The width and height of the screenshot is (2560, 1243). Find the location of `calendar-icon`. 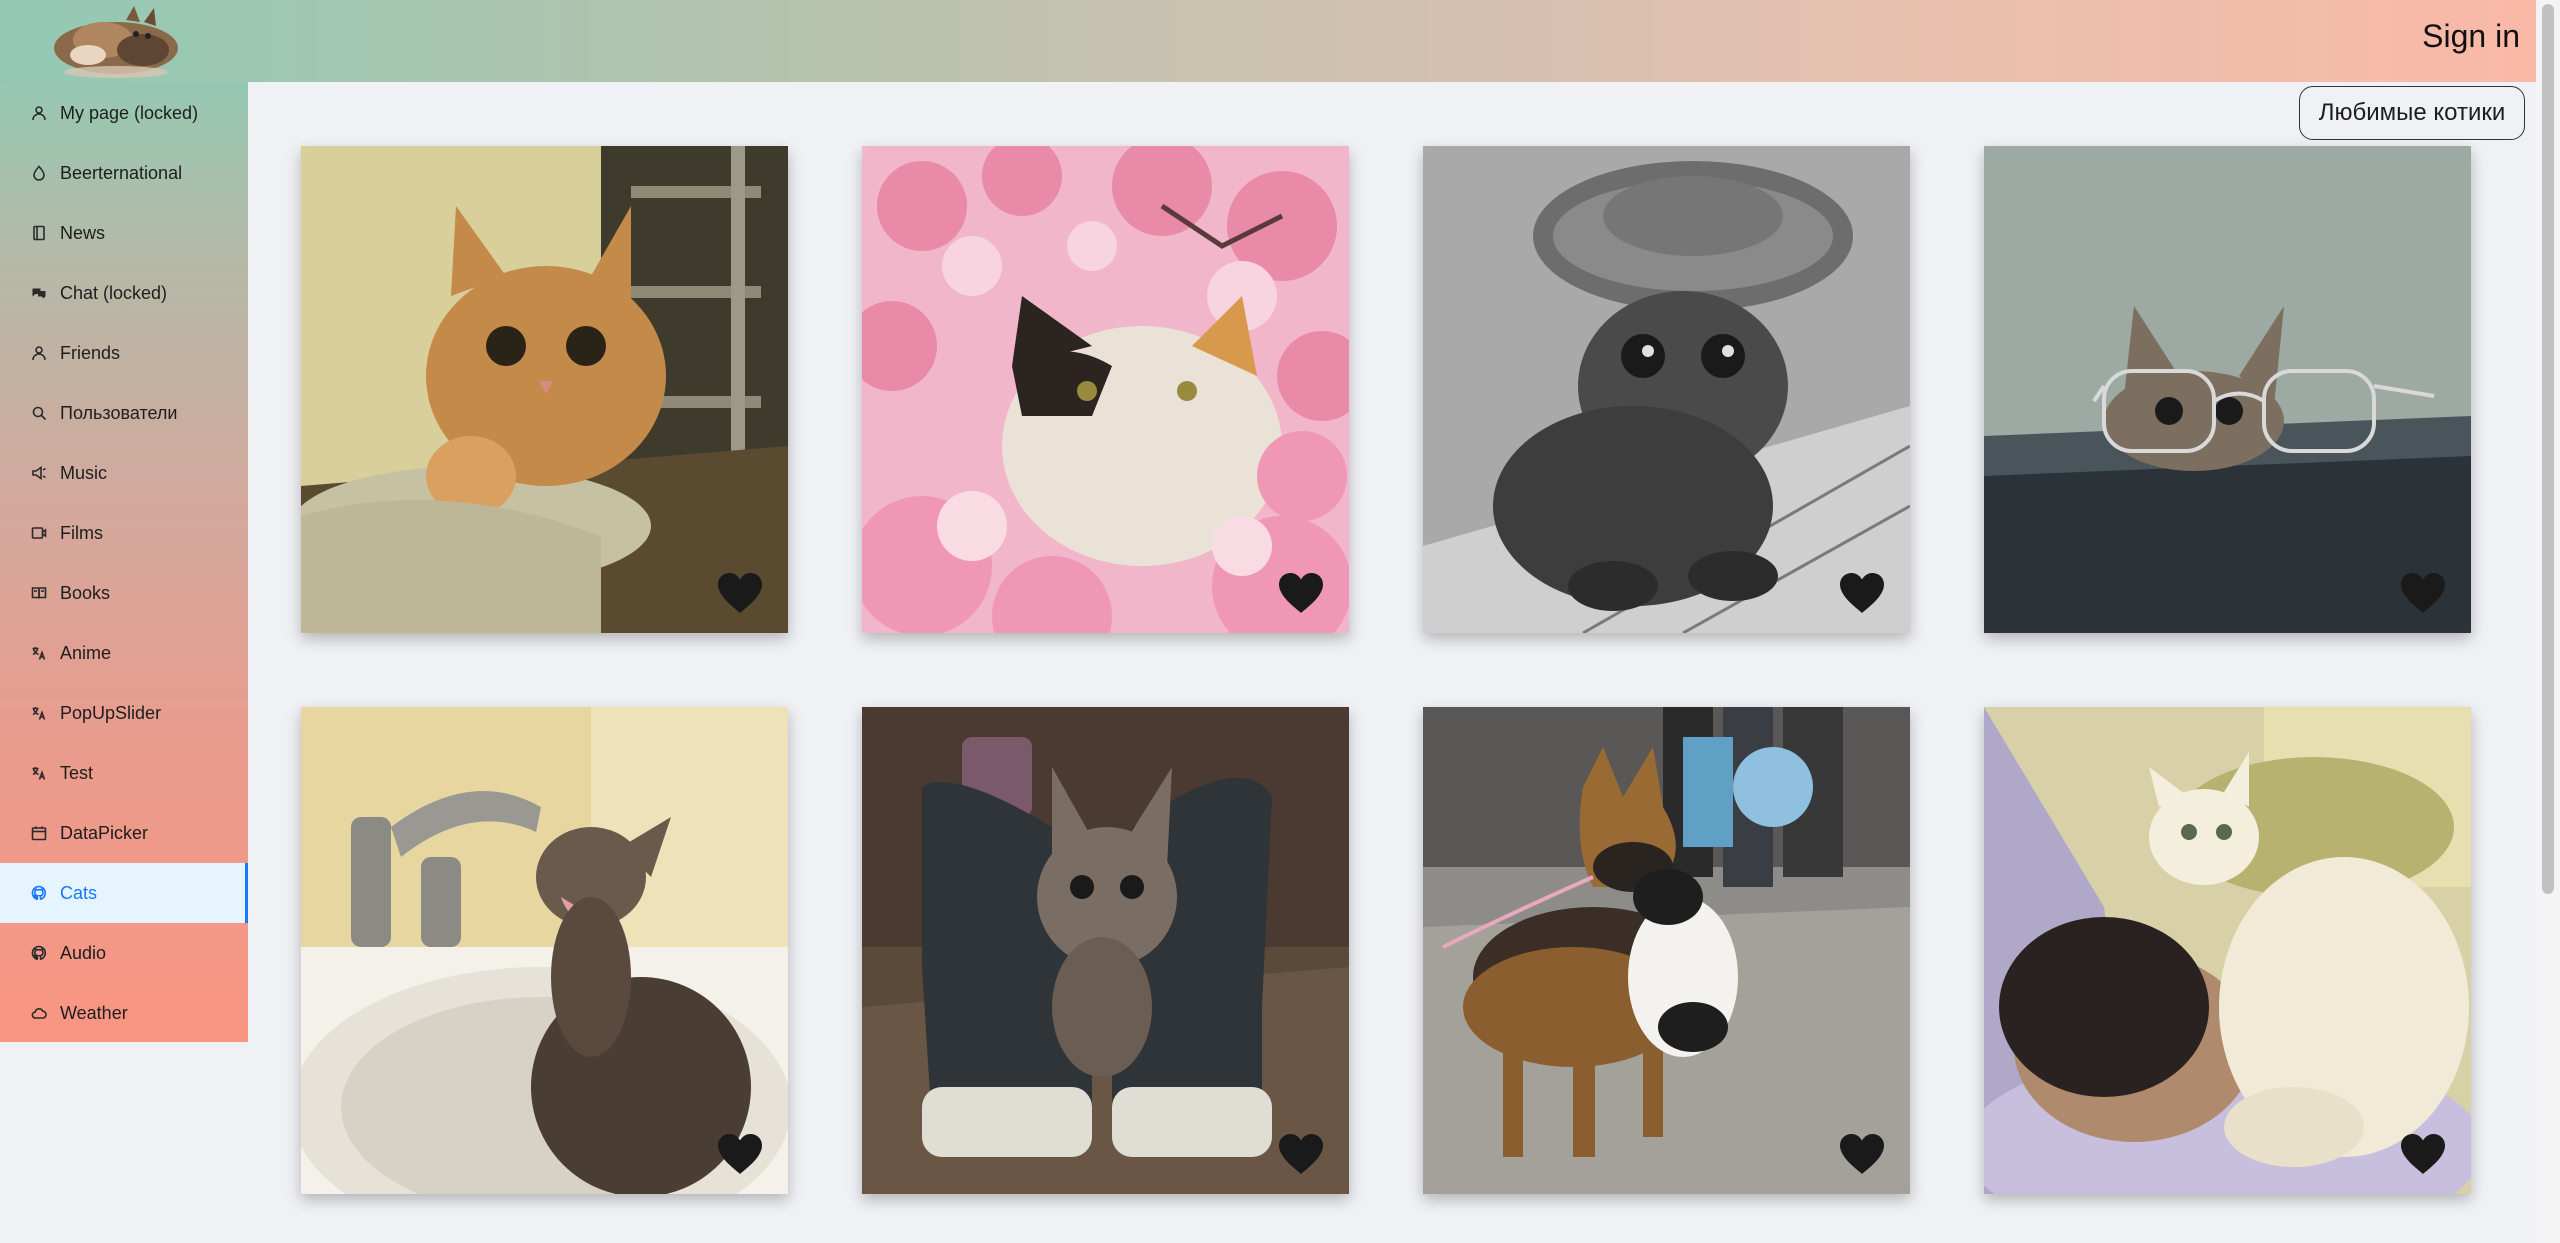

calendar-icon is located at coordinates (39, 833).